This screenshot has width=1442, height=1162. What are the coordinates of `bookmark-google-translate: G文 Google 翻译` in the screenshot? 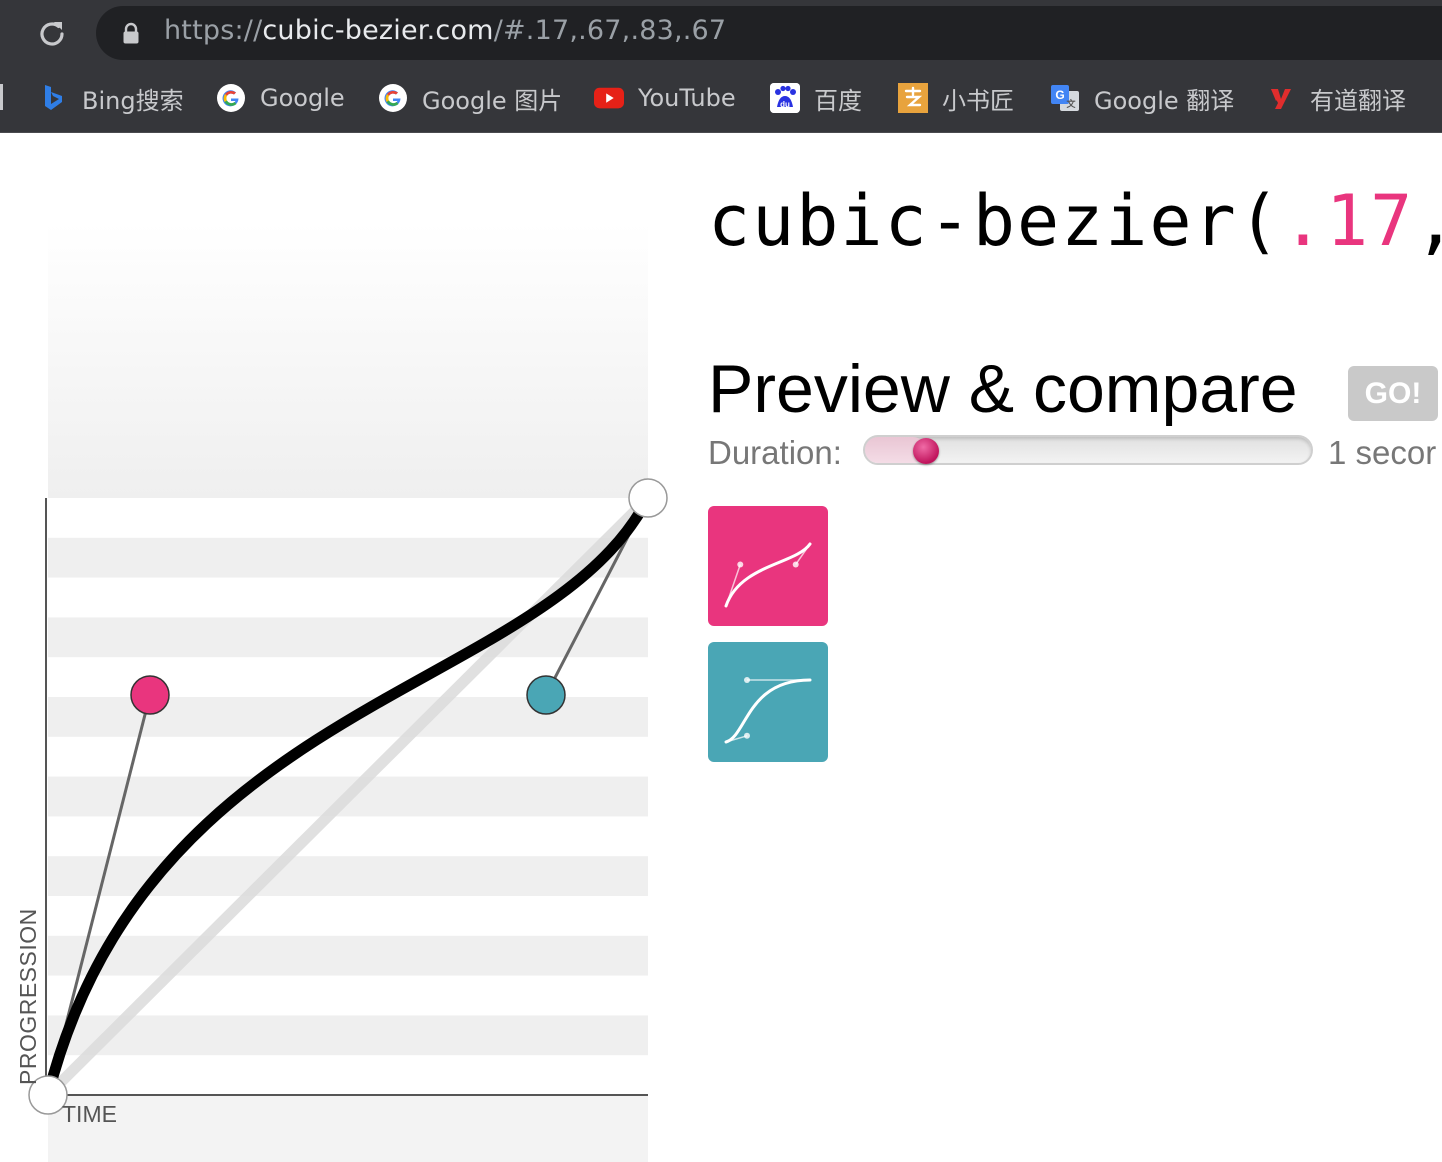 It's located at (1142, 98).